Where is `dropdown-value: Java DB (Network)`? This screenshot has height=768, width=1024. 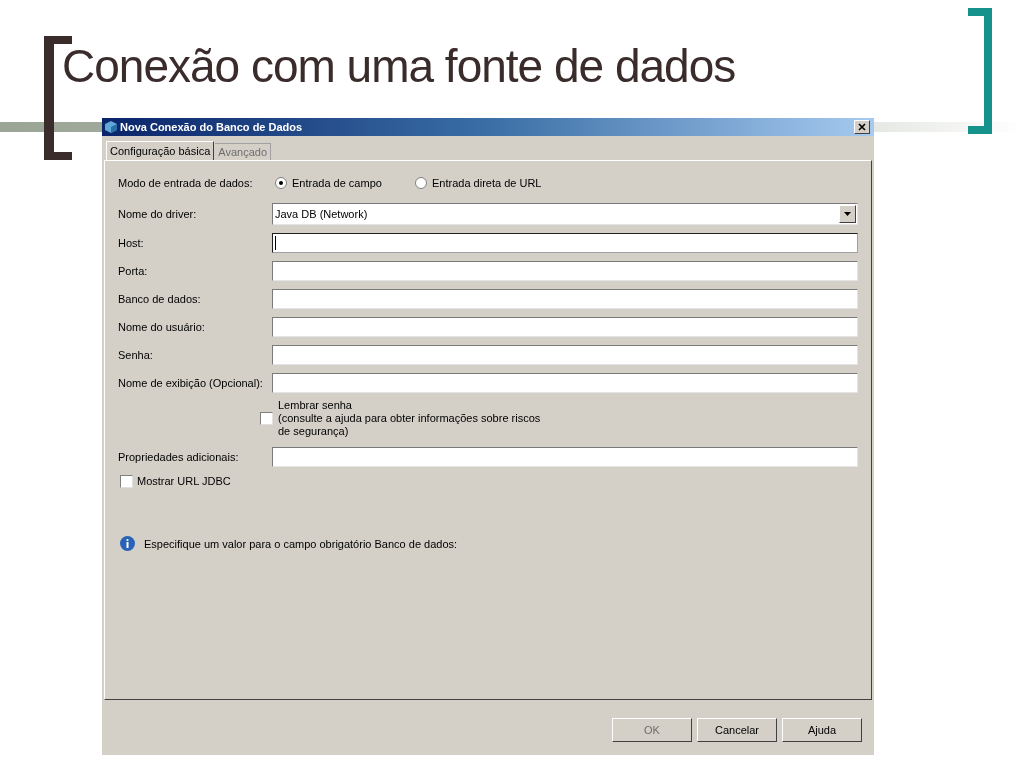 dropdown-value: Java DB (Network) is located at coordinates (322, 214).